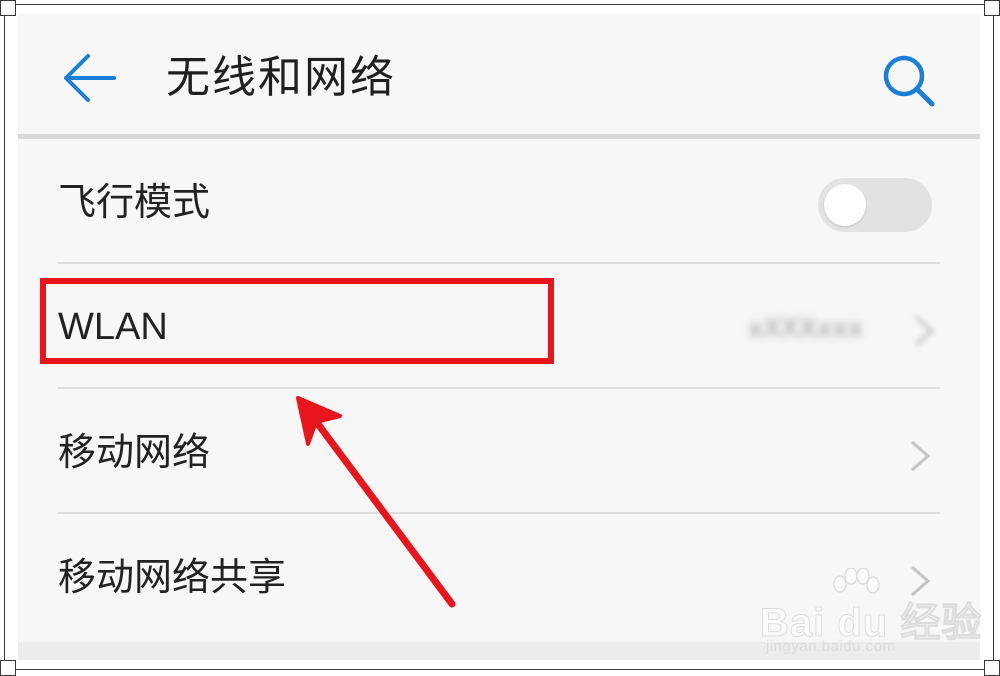 The height and width of the screenshot is (676, 1000). I want to click on baidu-watermark: Bai du 经验 jingyan.baidu.com, so click(870, 613).